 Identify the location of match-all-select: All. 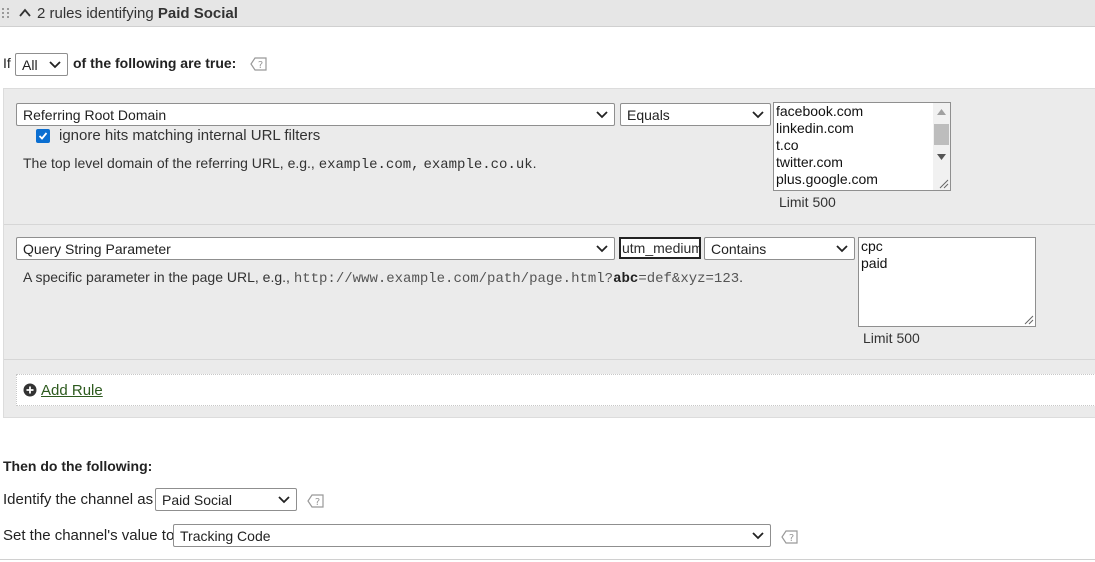
(41, 64).